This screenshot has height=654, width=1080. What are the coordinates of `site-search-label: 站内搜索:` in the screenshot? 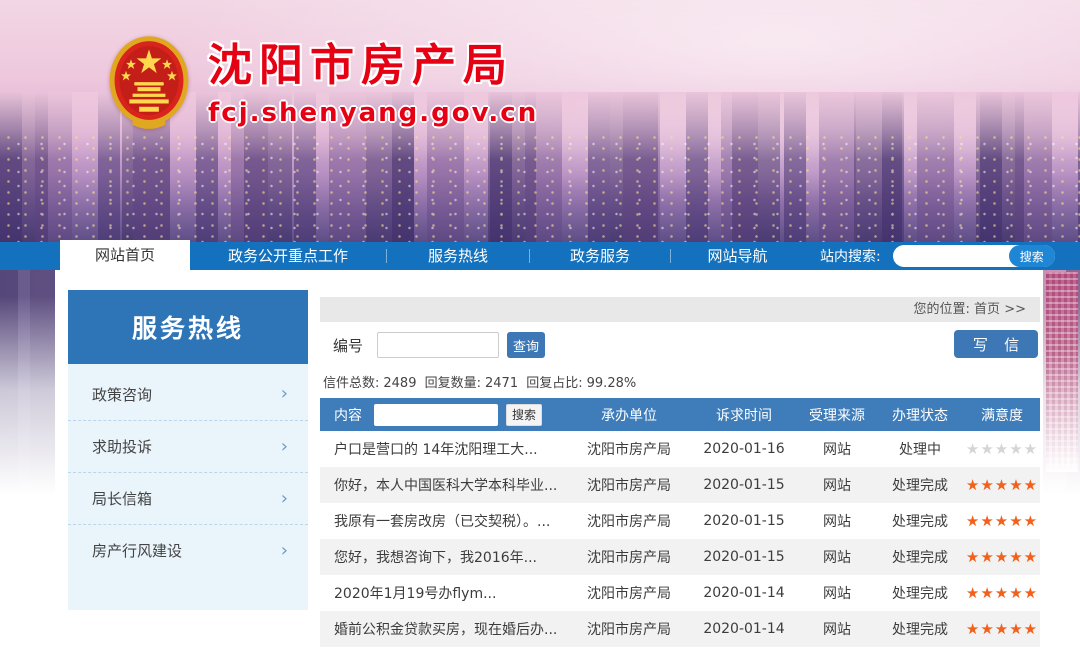 It's located at (850, 257).